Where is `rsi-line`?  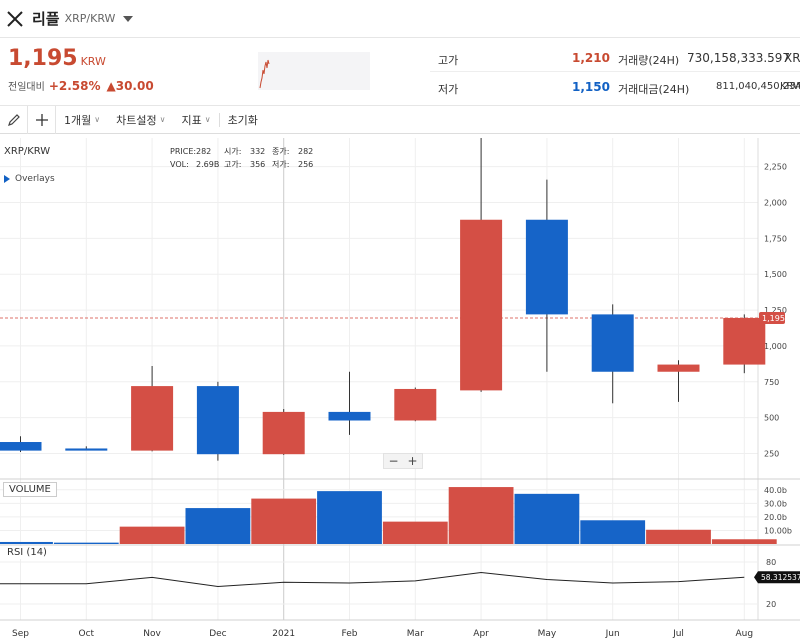
rsi-line is located at coordinates (372, 579).